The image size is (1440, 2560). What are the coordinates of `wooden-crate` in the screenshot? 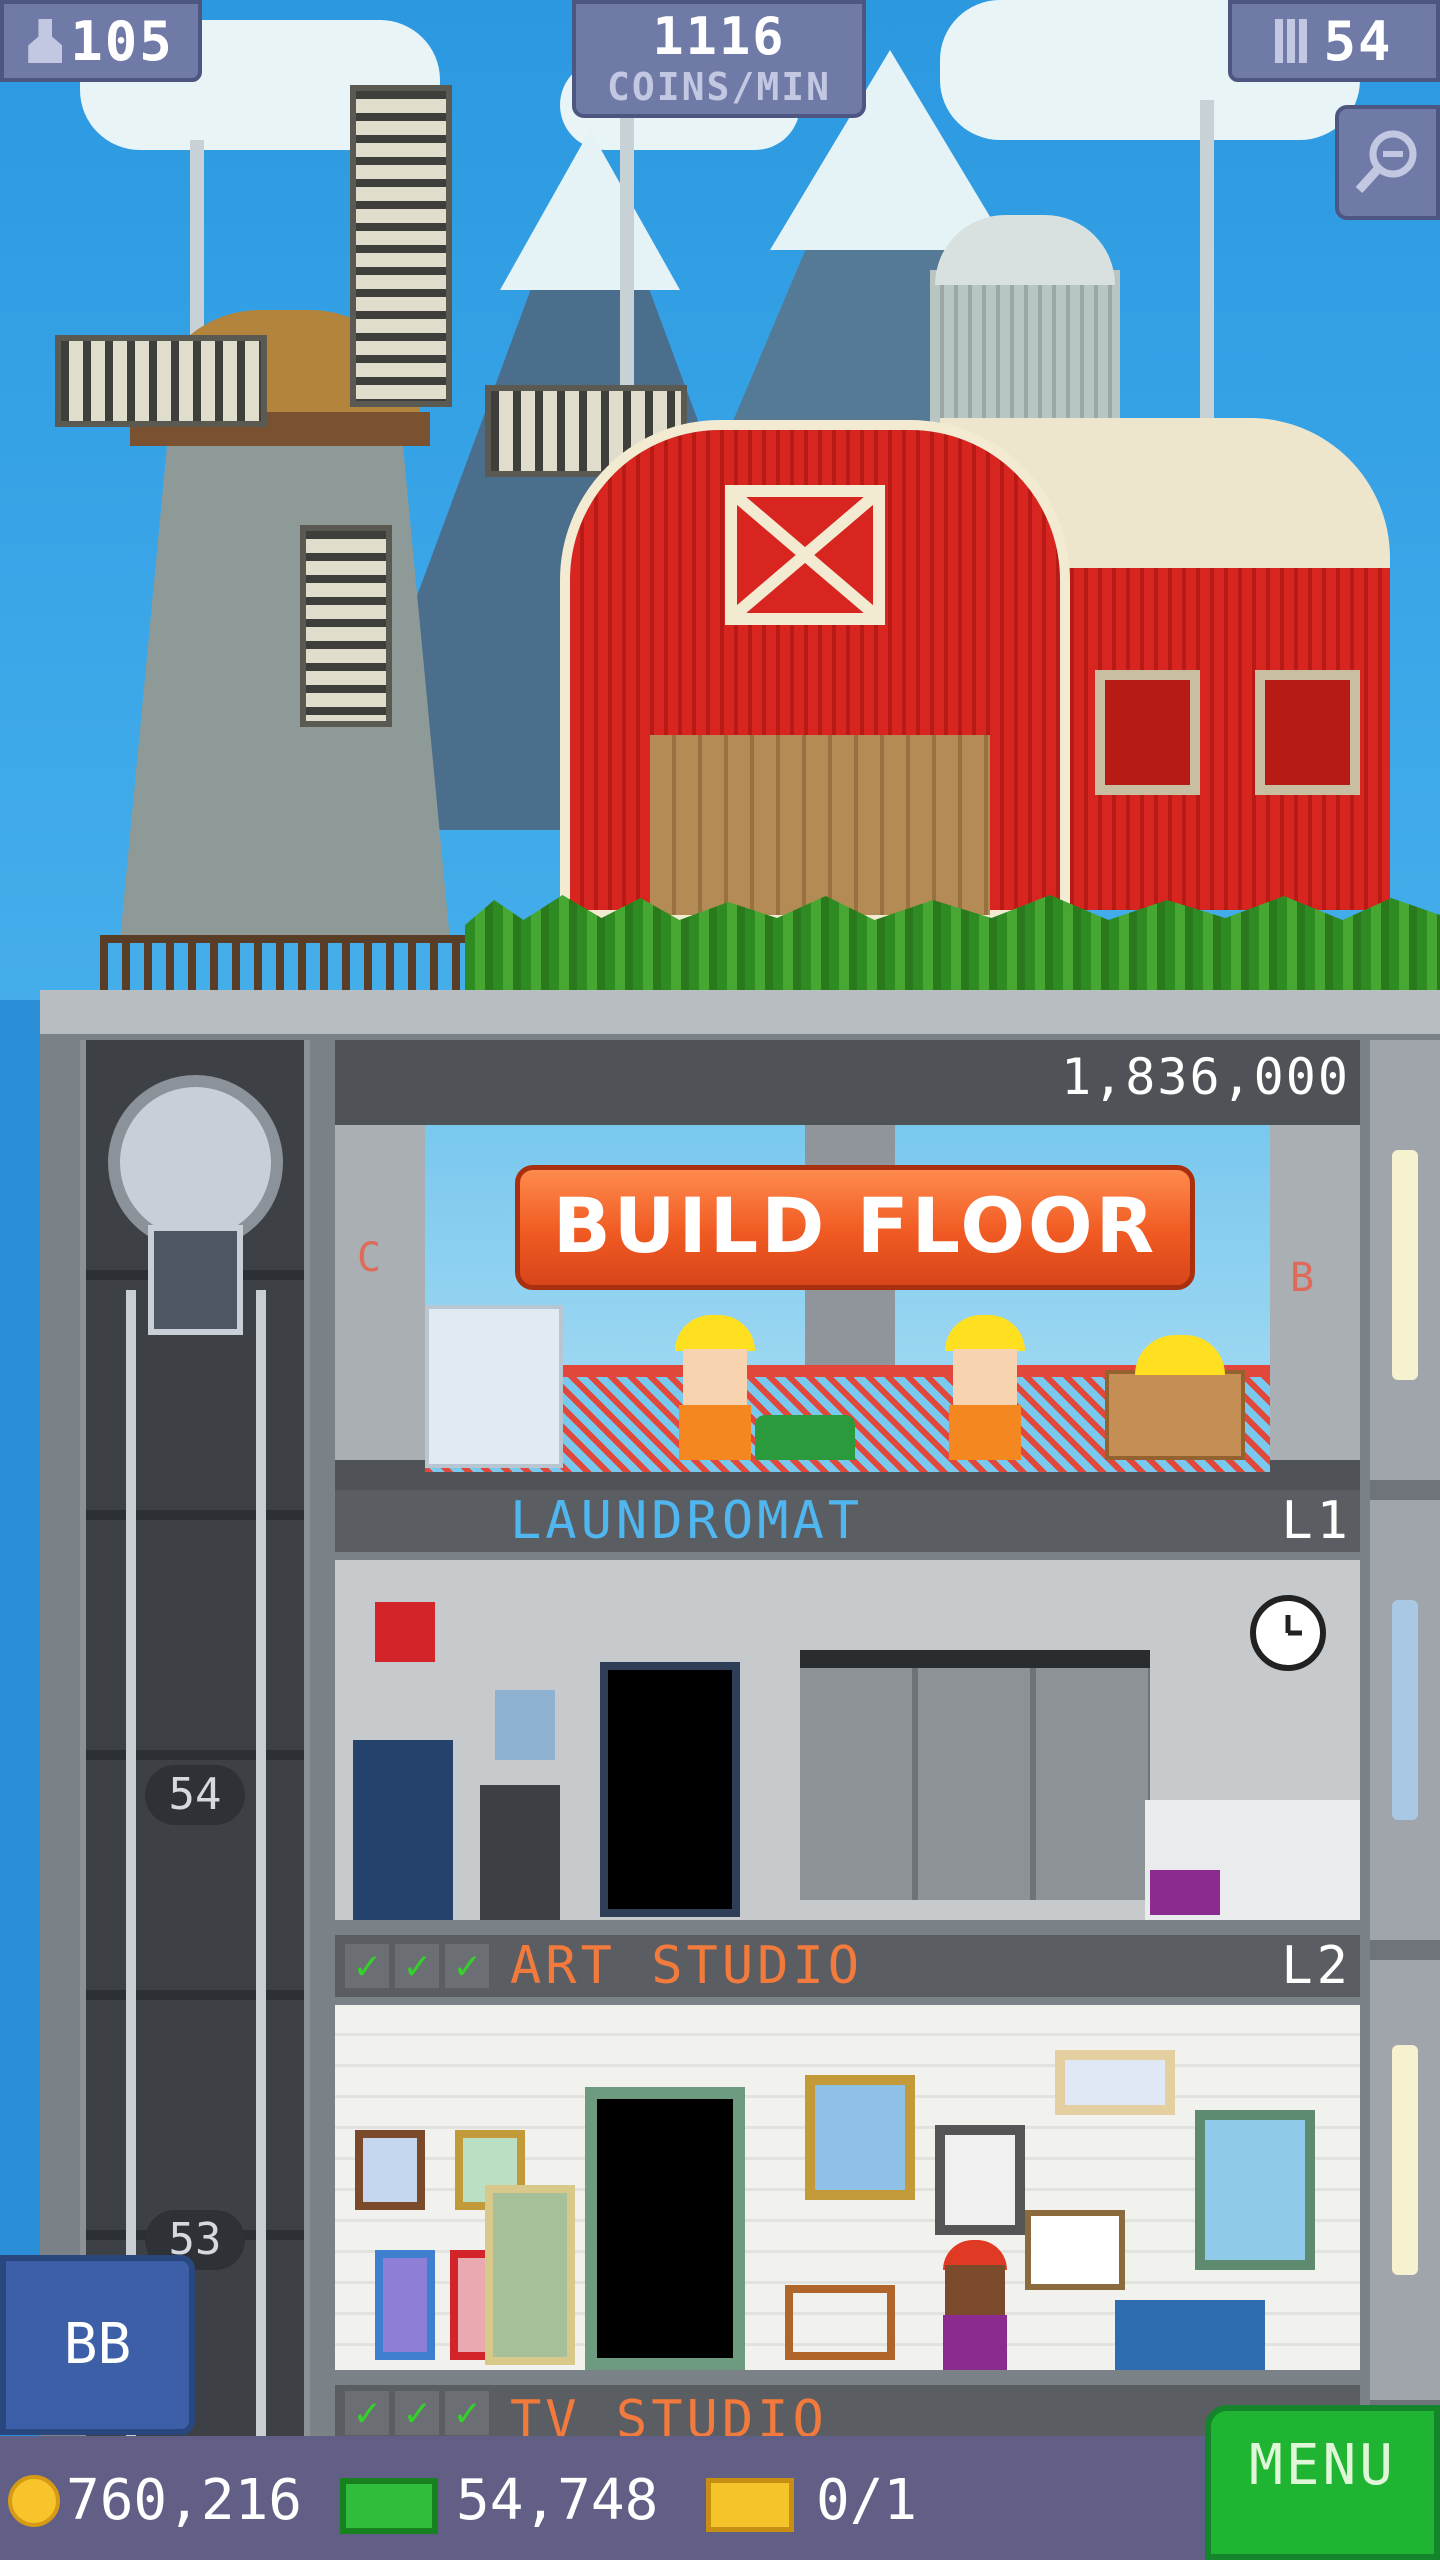 It's located at (1175, 1415).